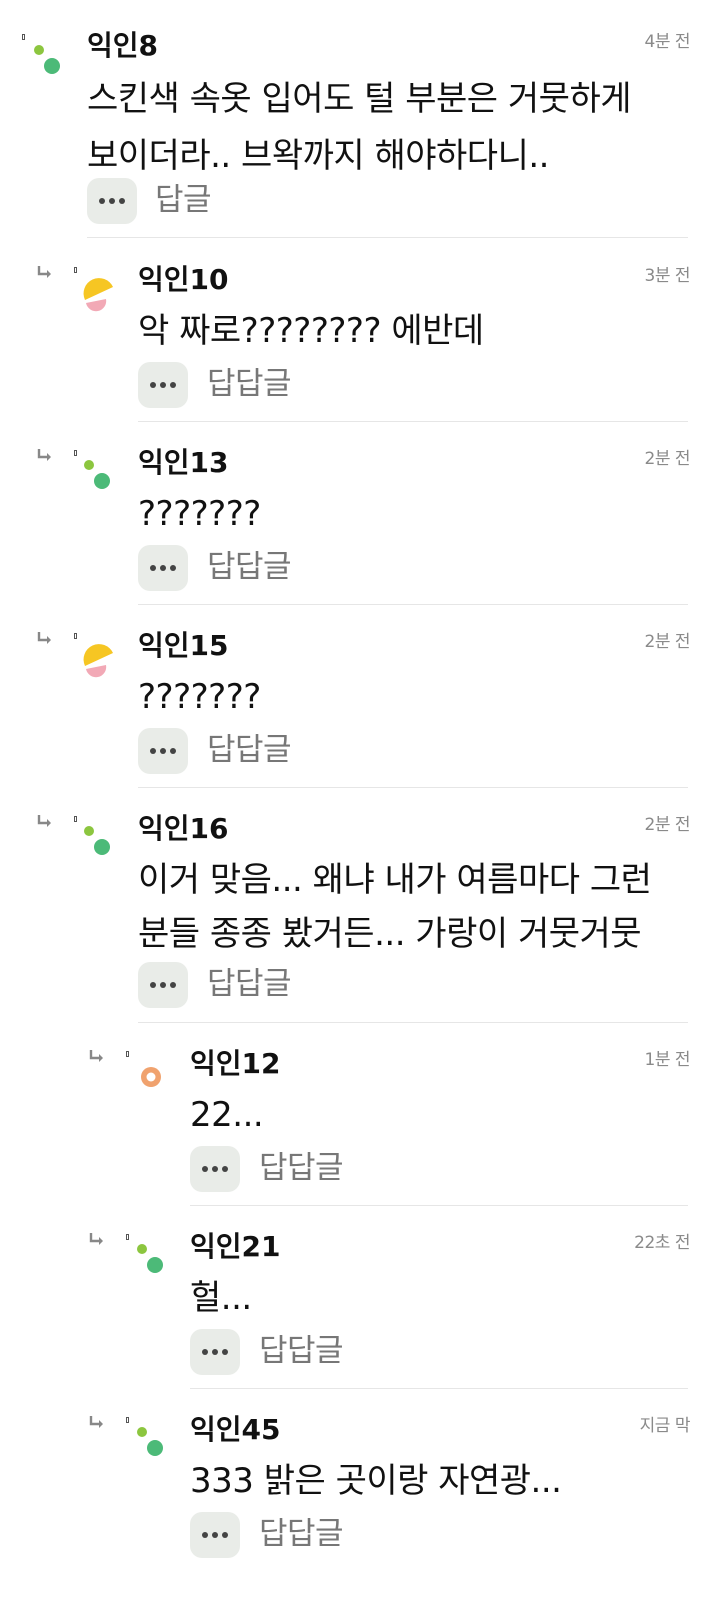 The width and height of the screenshot is (720, 1607). I want to click on comment-item: 익인21 22초 전 헐... 답답글, so click(360, 1298).